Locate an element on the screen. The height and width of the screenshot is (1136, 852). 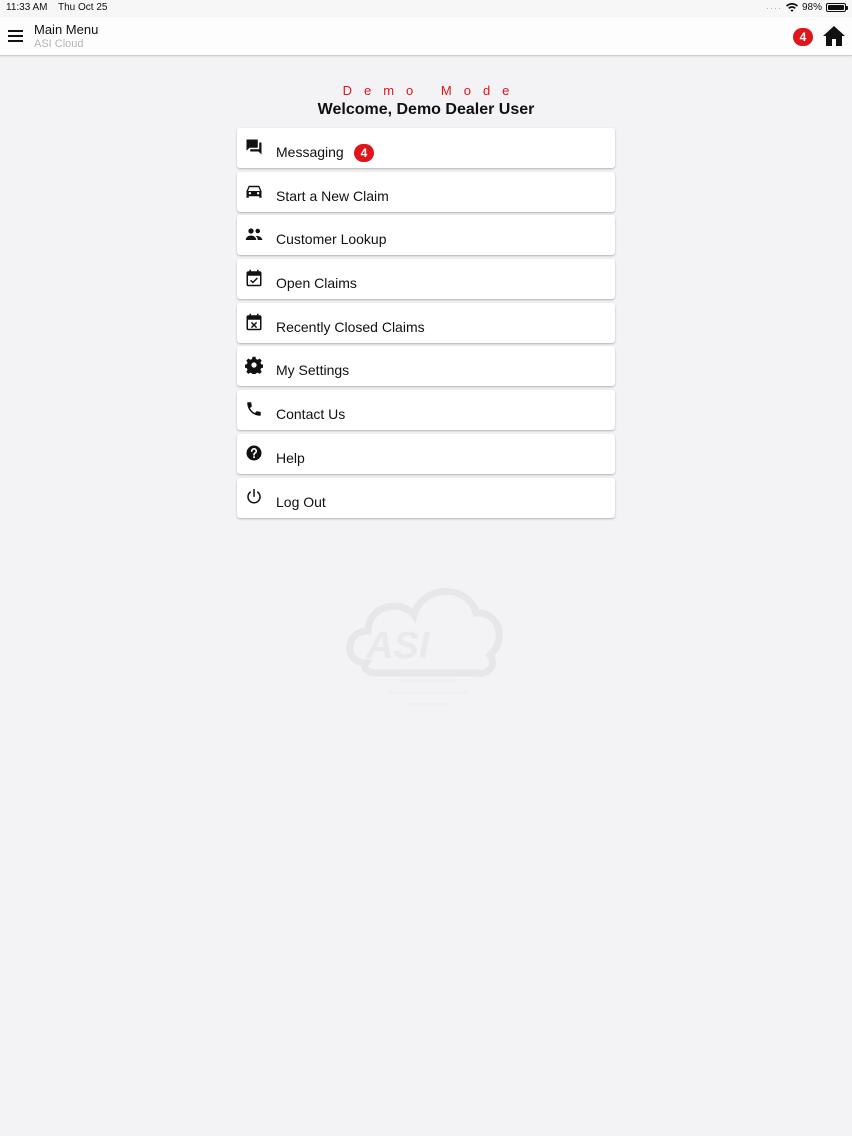
menu-item-label: Start a New Claim is located at coordinates (332, 195).